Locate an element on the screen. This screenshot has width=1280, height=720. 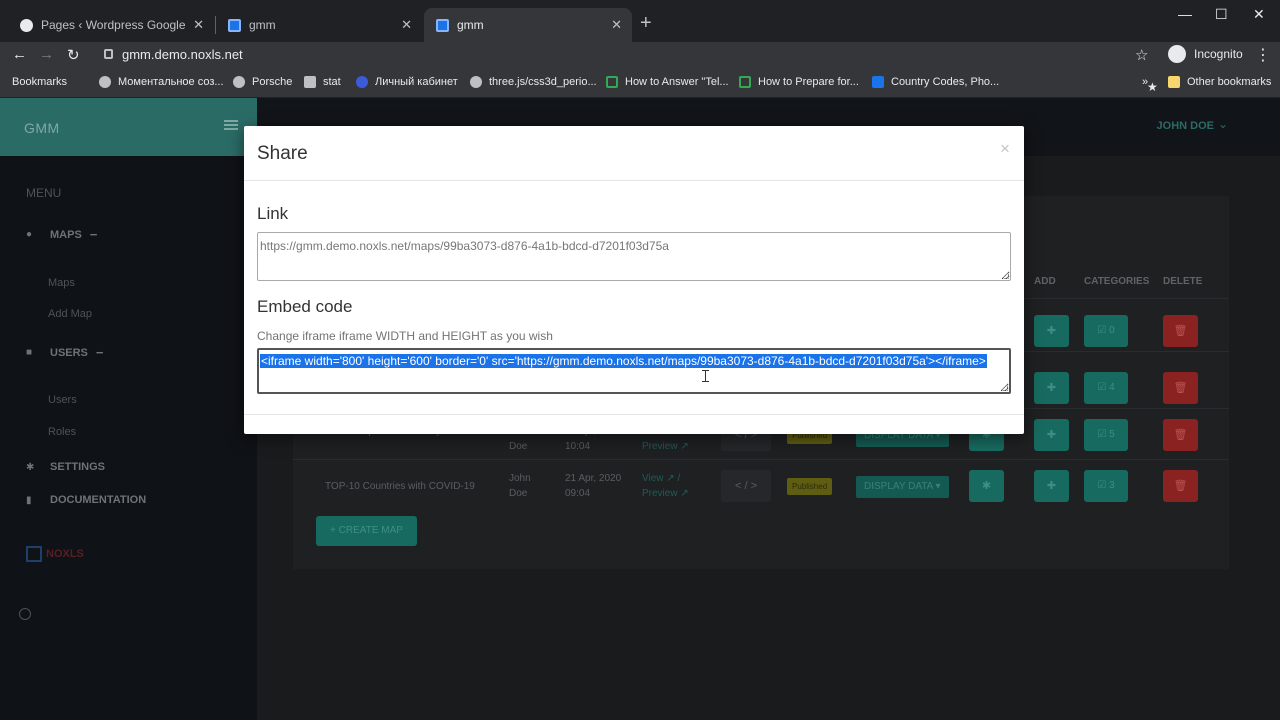
incognito-indicator: Incognito is located at coordinates (1205, 54).